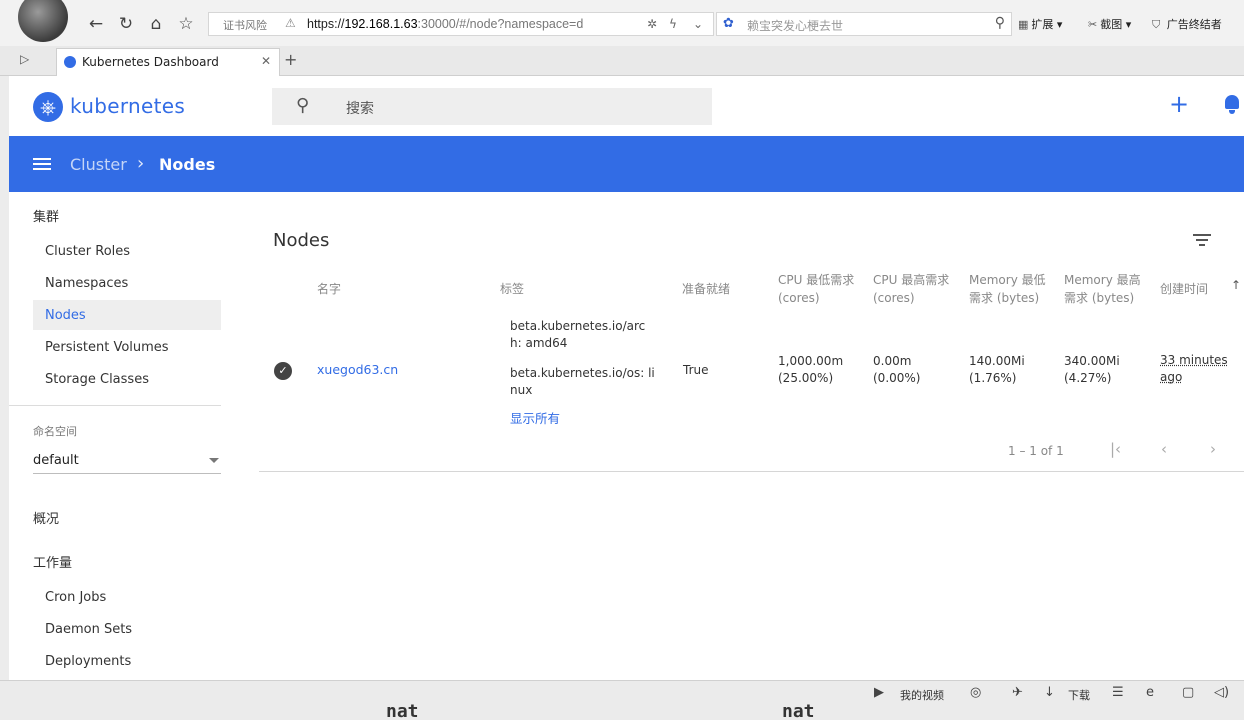 The height and width of the screenshot is (720, 1244). Describe the element at coordinates (1093, 24) in the screenshot. I see `scissors-icon: ✂` at that location.